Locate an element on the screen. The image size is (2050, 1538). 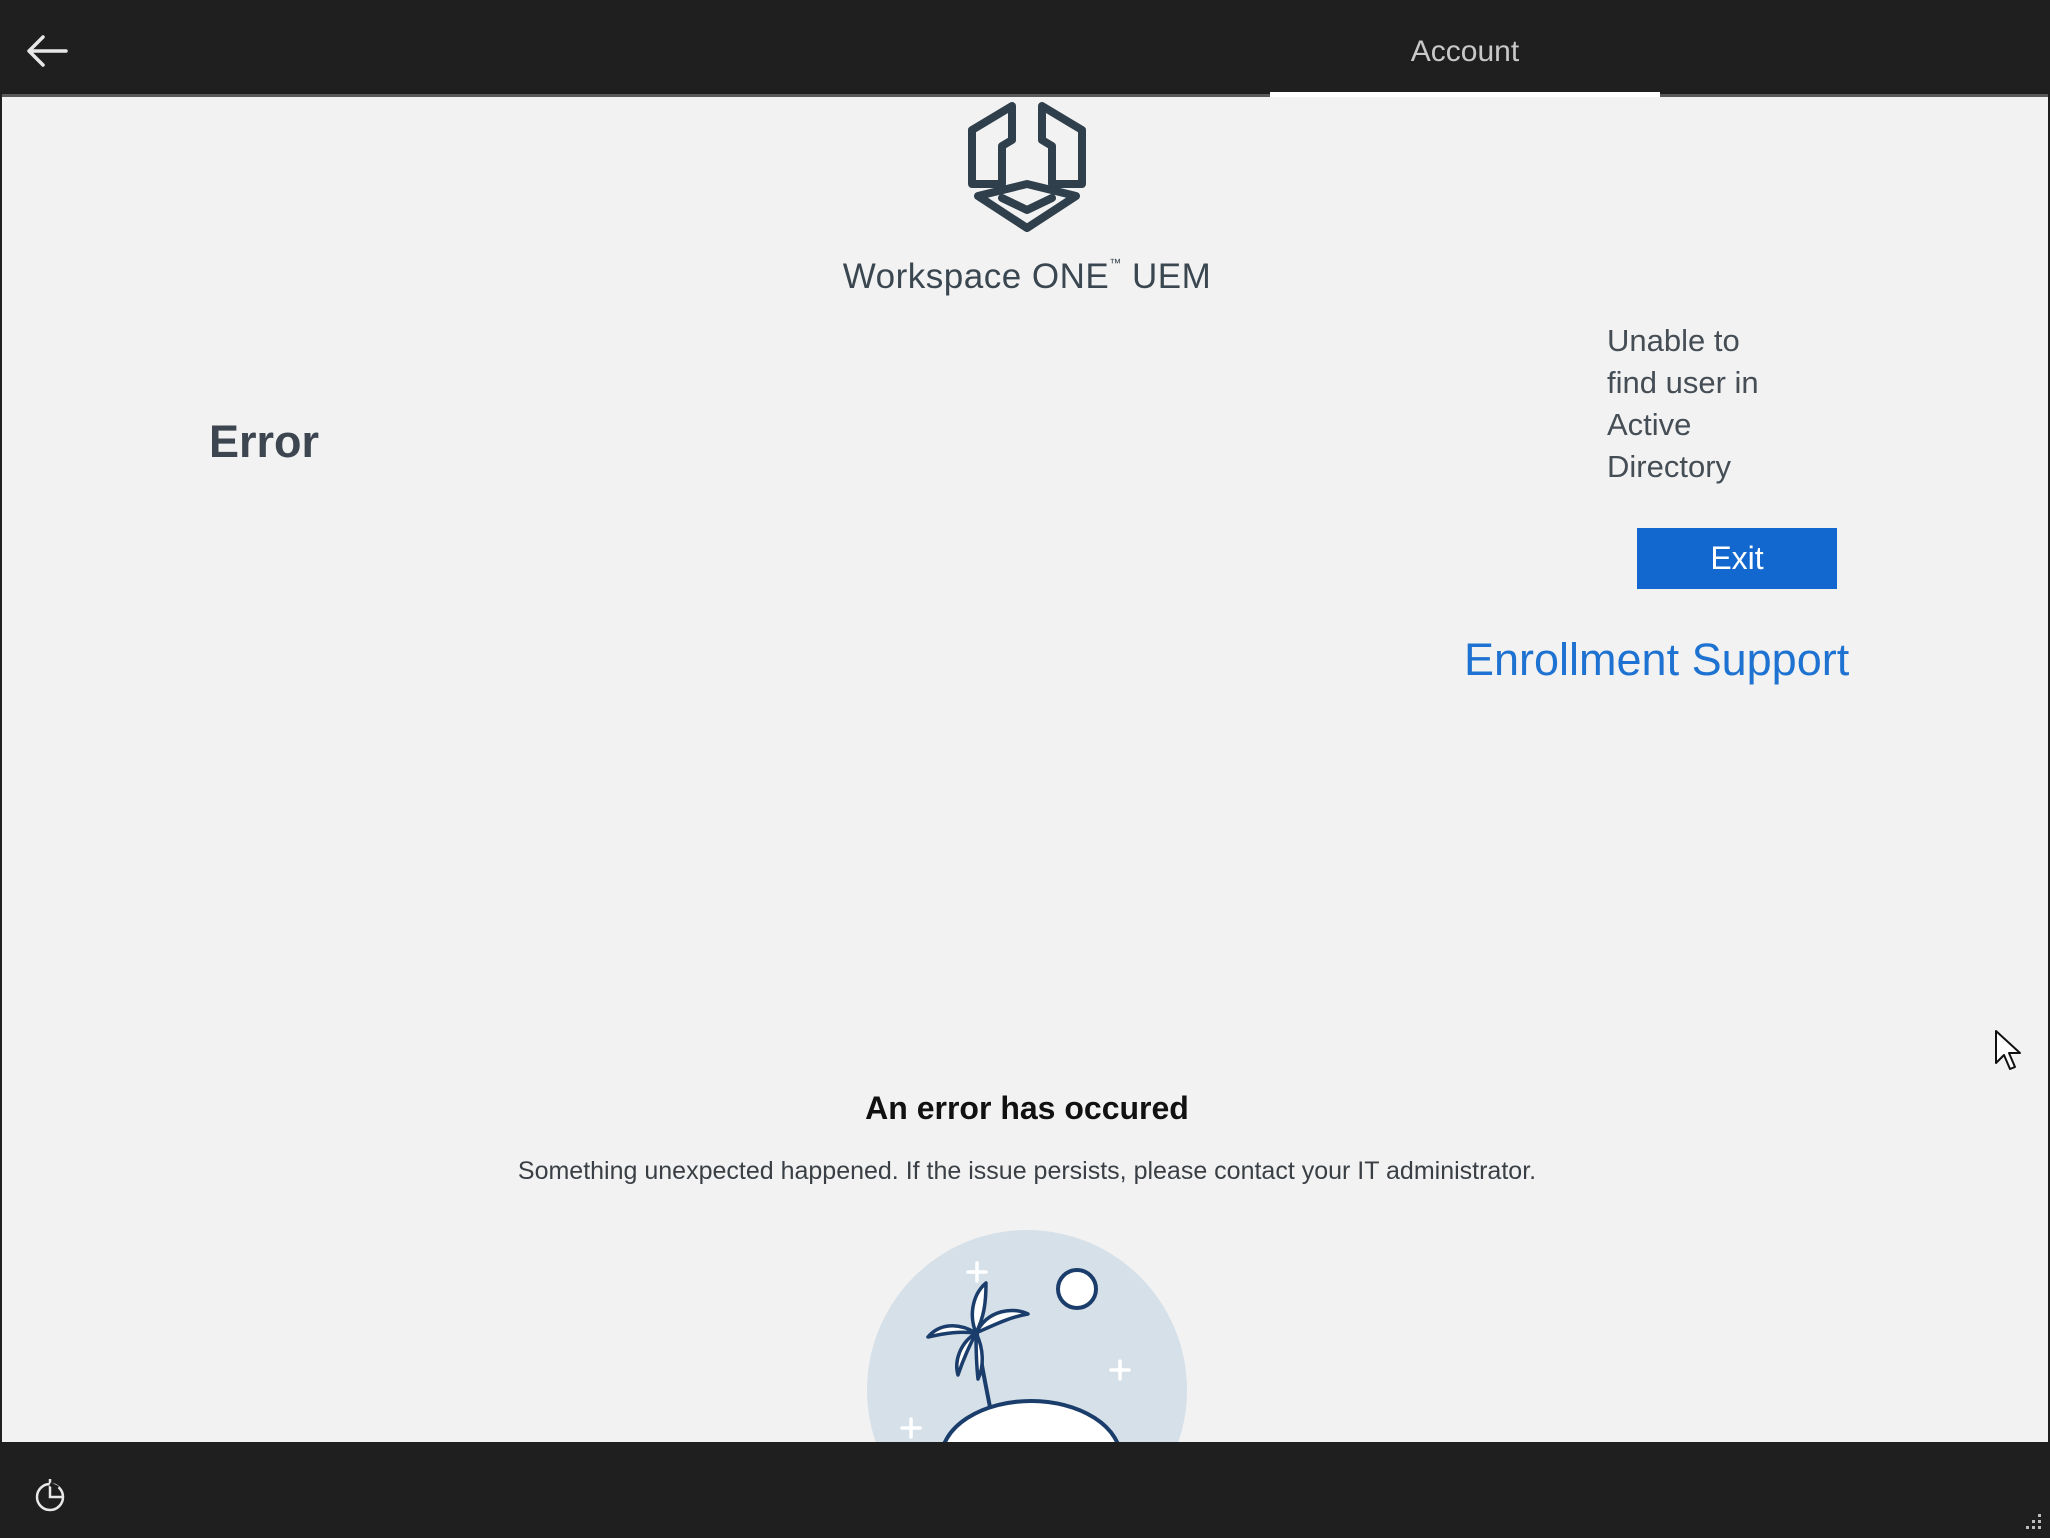
ease-of-access-icon is located at coordinates (50, 1496).